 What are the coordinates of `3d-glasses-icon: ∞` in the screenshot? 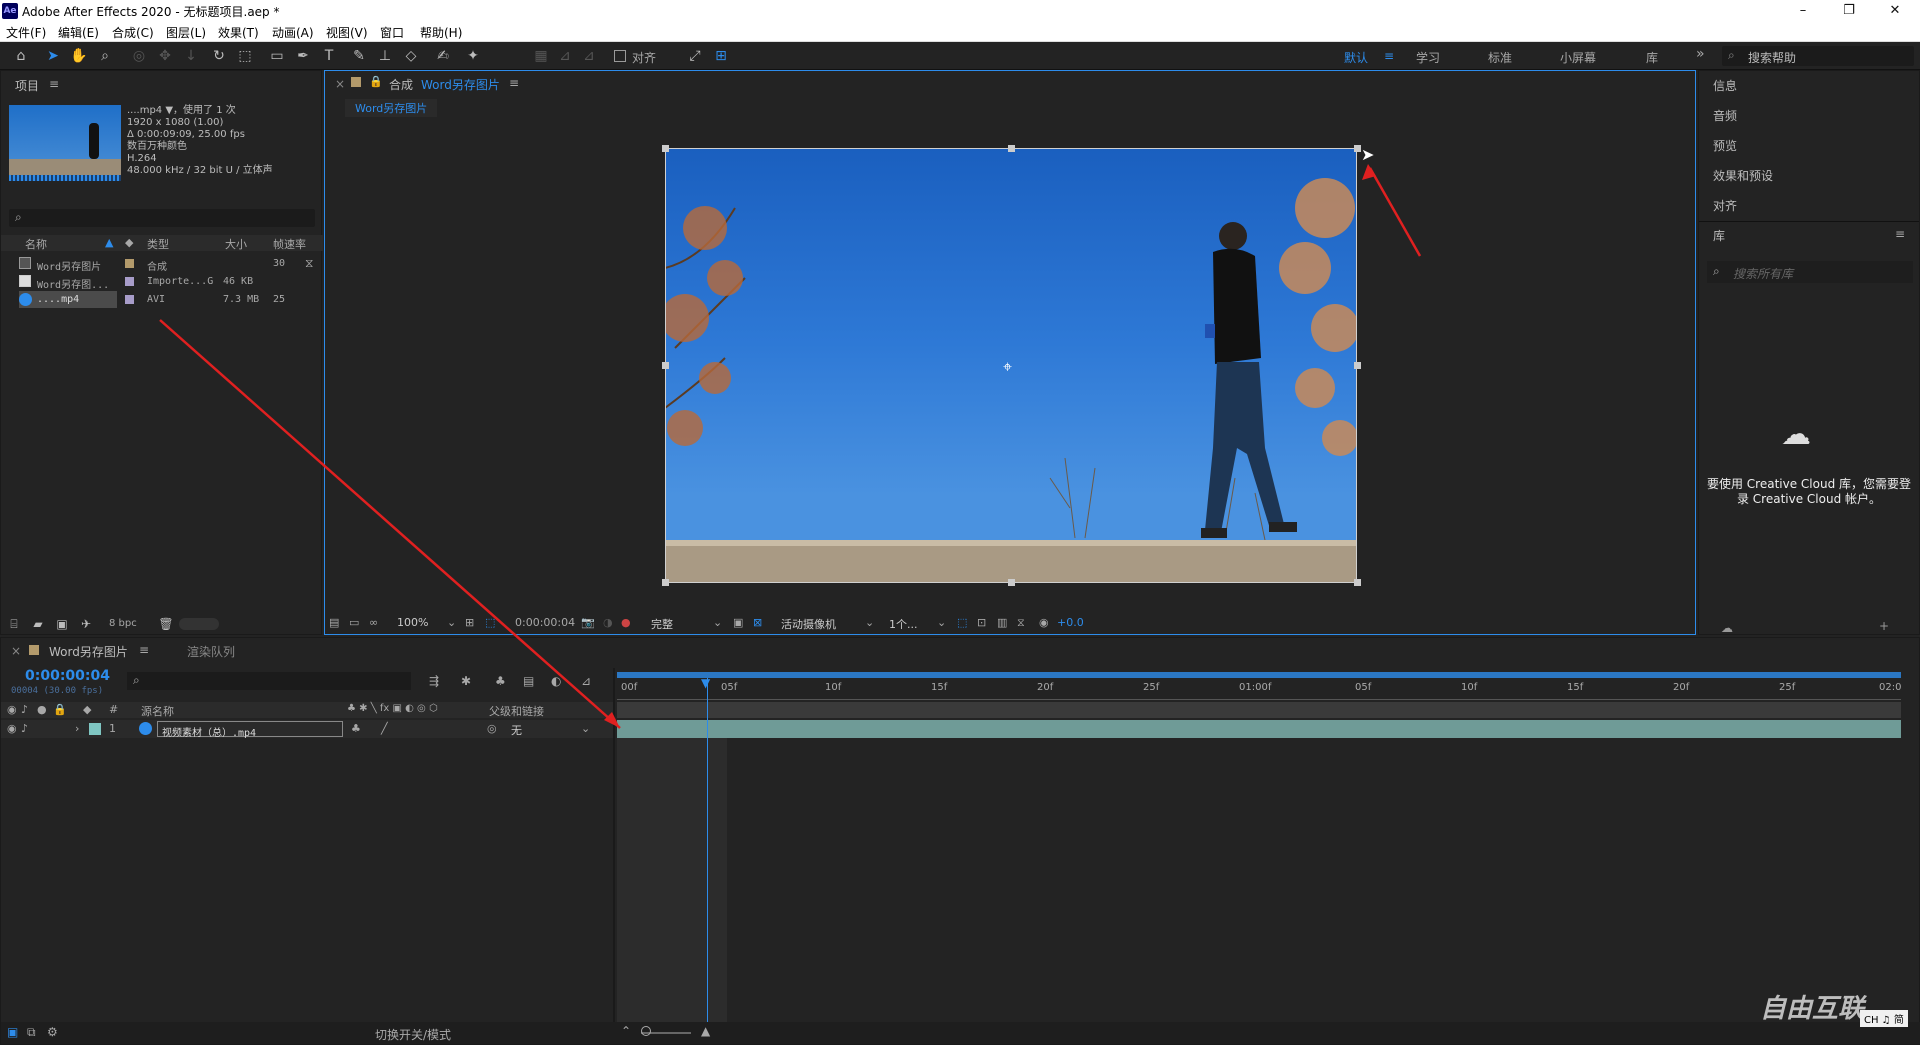 It's located at (373, 622).